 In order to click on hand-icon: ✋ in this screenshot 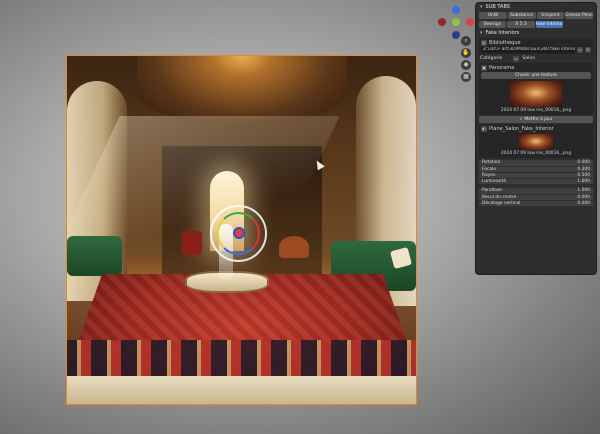, I will do `click(466, 53)`.